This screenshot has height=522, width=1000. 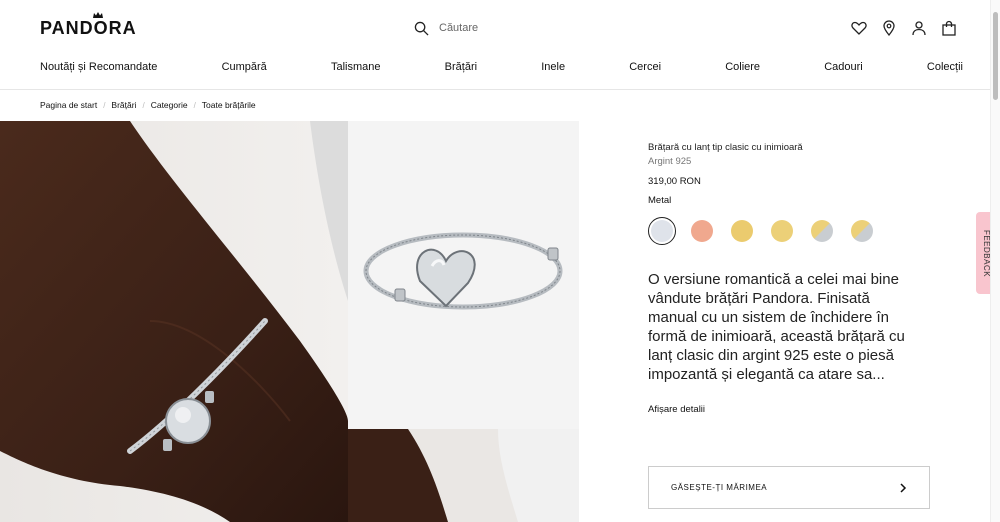 What do you see at coordinates (670, 161) in the screenshot?
I see `product-material: Argint 925` at bounding box center [670, 161].